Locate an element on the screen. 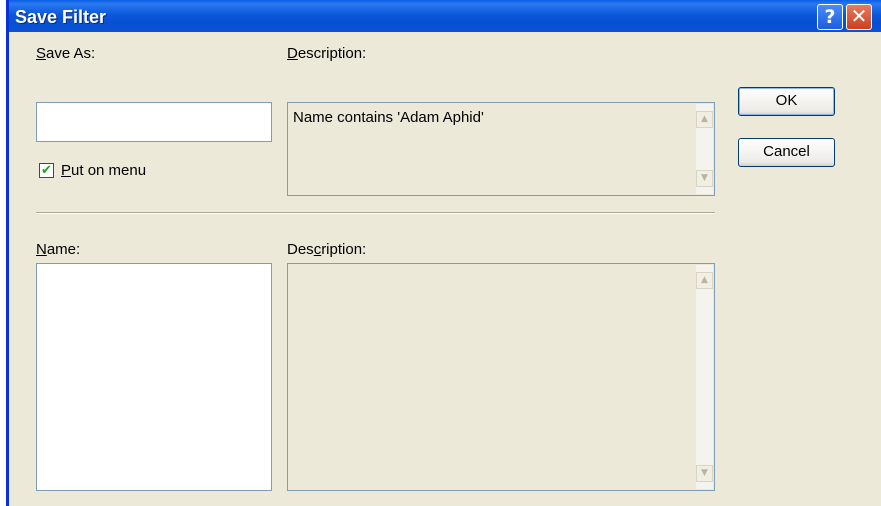 The image size is (881, 506). description-label-bottom: Description: is located at coordinates (327, 249).